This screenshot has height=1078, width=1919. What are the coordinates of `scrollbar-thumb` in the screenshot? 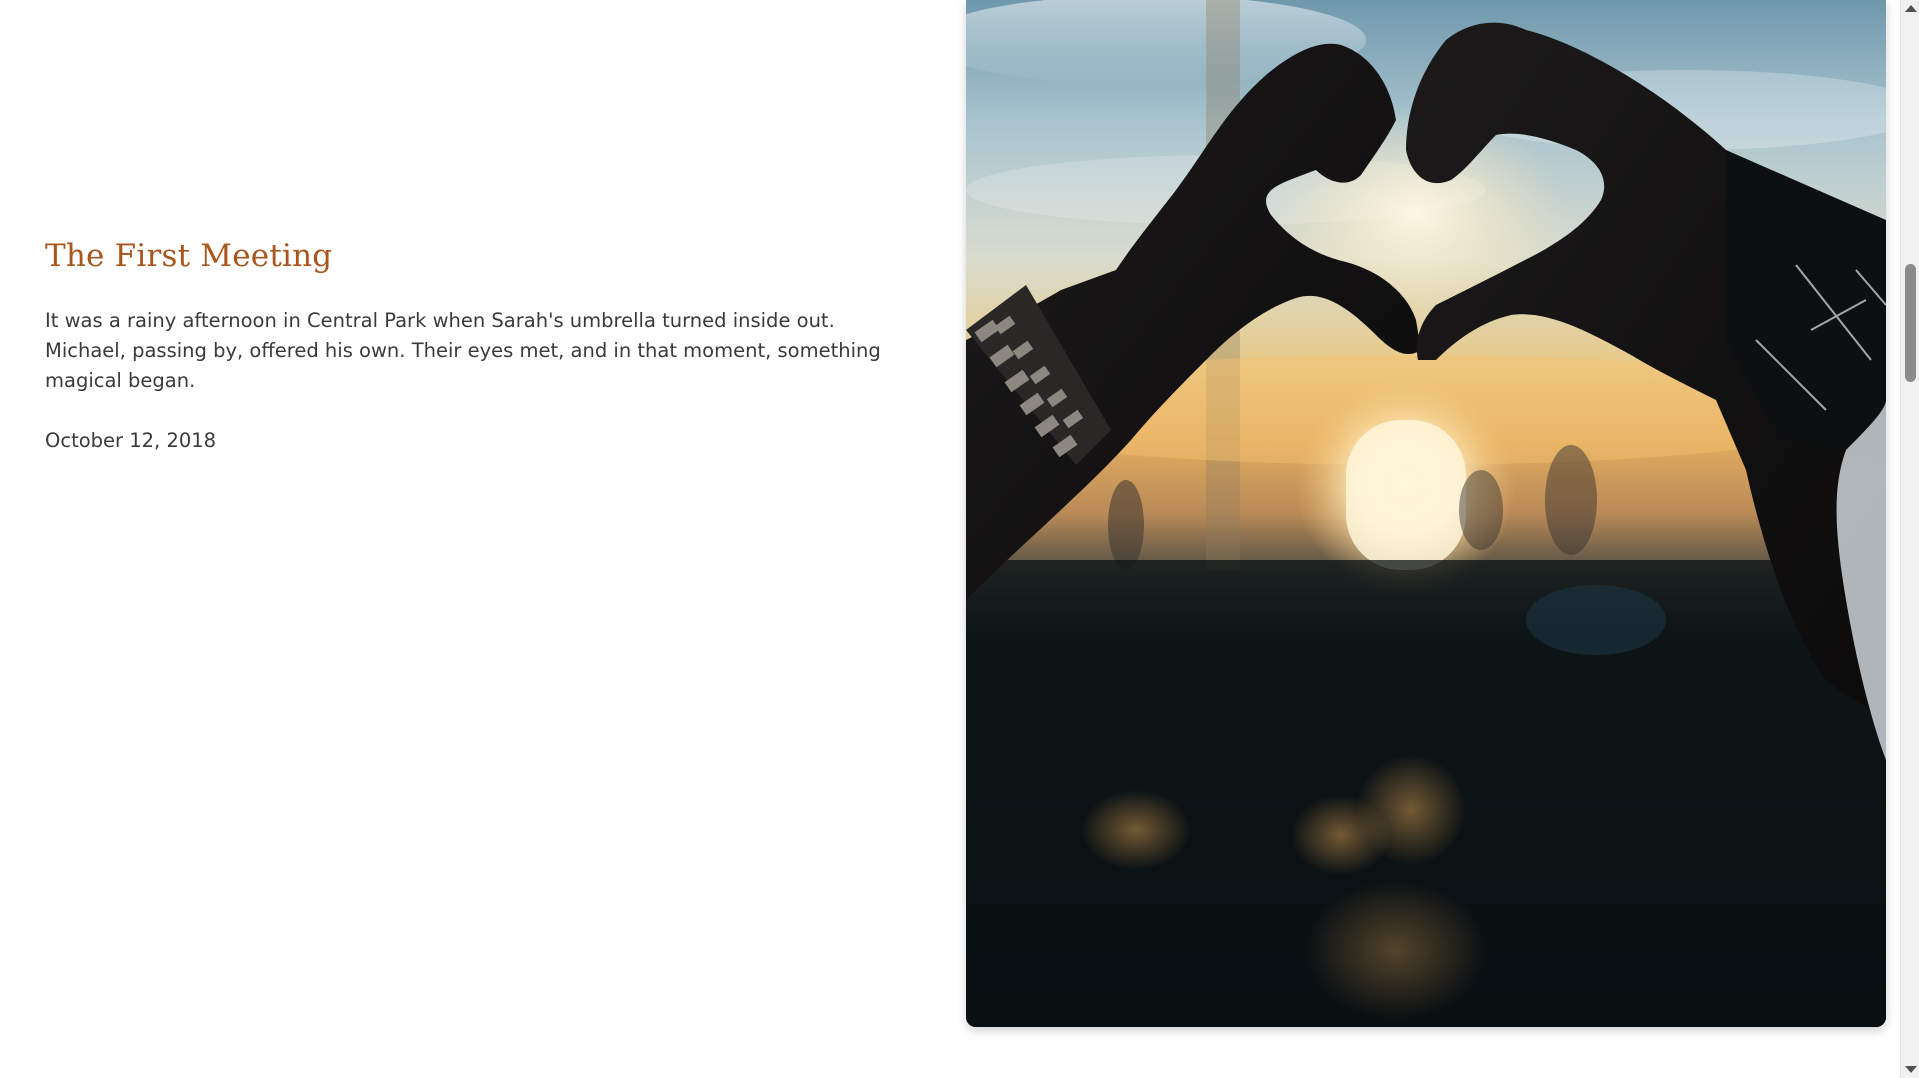 It's located at (1910, 323).